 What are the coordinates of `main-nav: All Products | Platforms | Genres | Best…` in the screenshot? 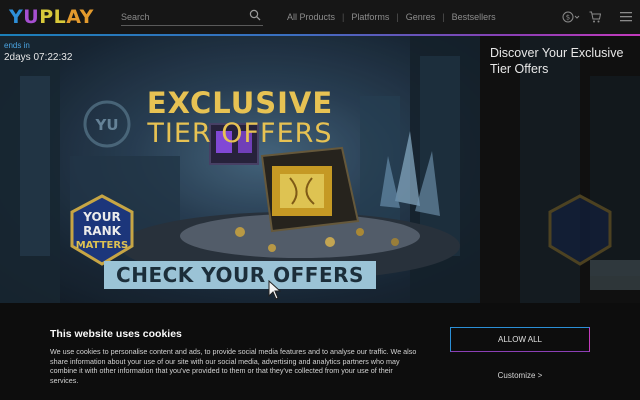 It's located at (391, 17).